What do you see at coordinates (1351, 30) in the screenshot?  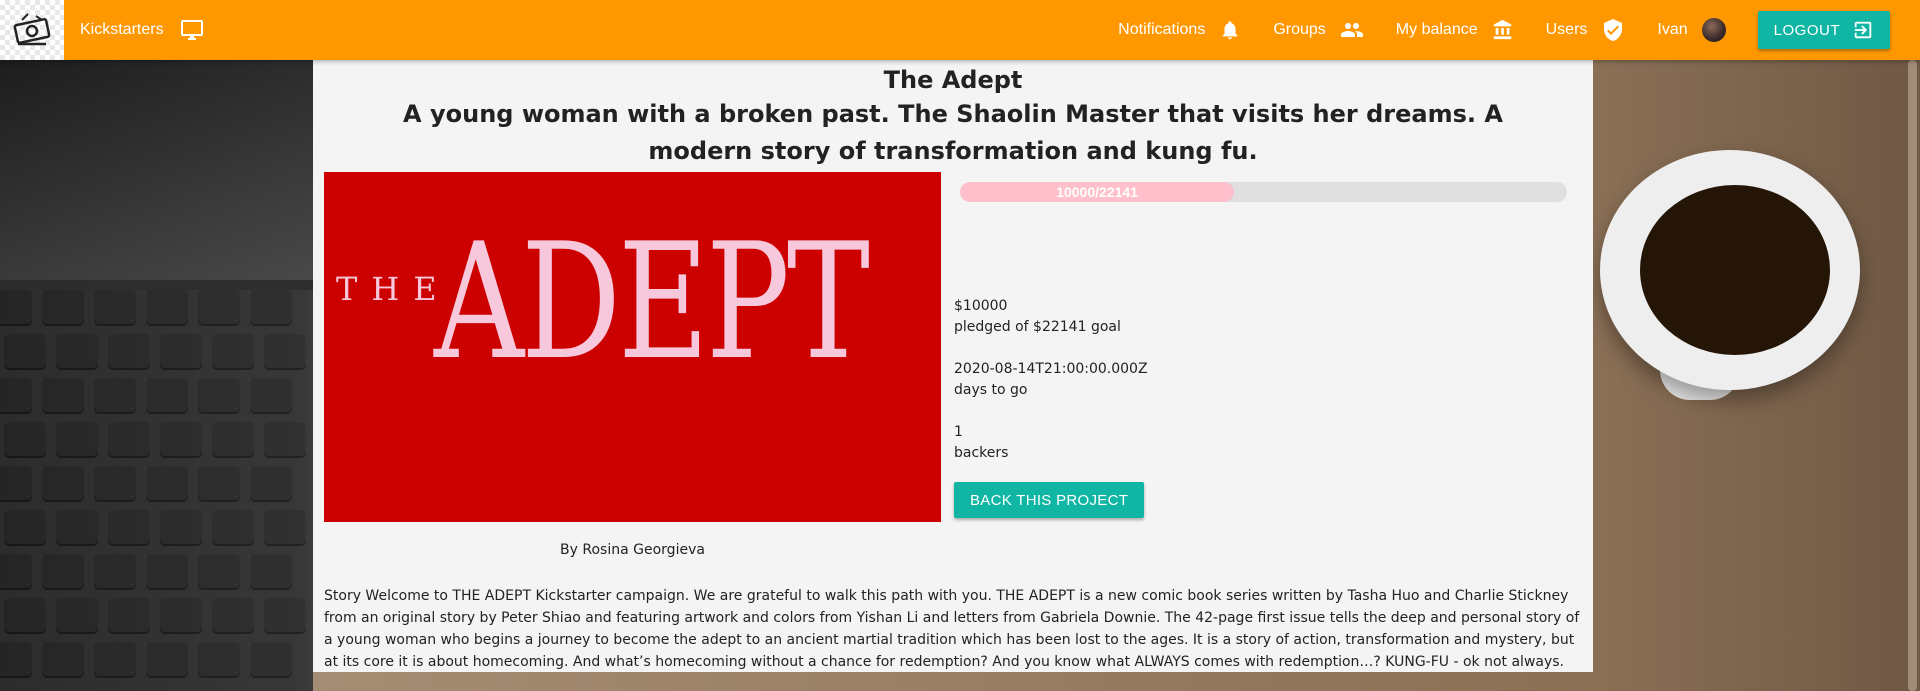 I see `group-icon` at bounding box center [1351, 30].